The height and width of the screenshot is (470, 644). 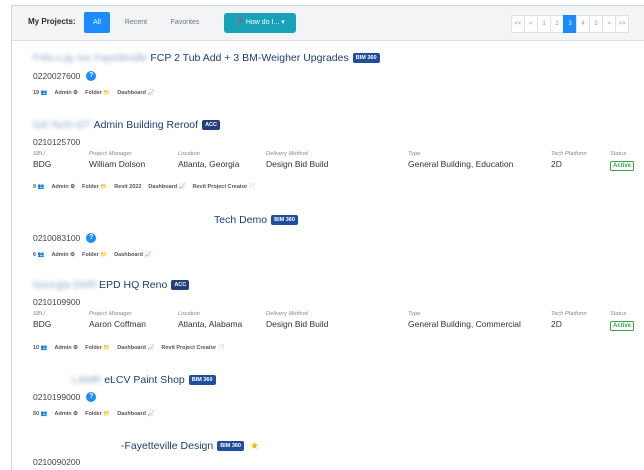 I want to click on pagination: << < 1 2 3 4 5 > >>, so click(x=570, y=24).